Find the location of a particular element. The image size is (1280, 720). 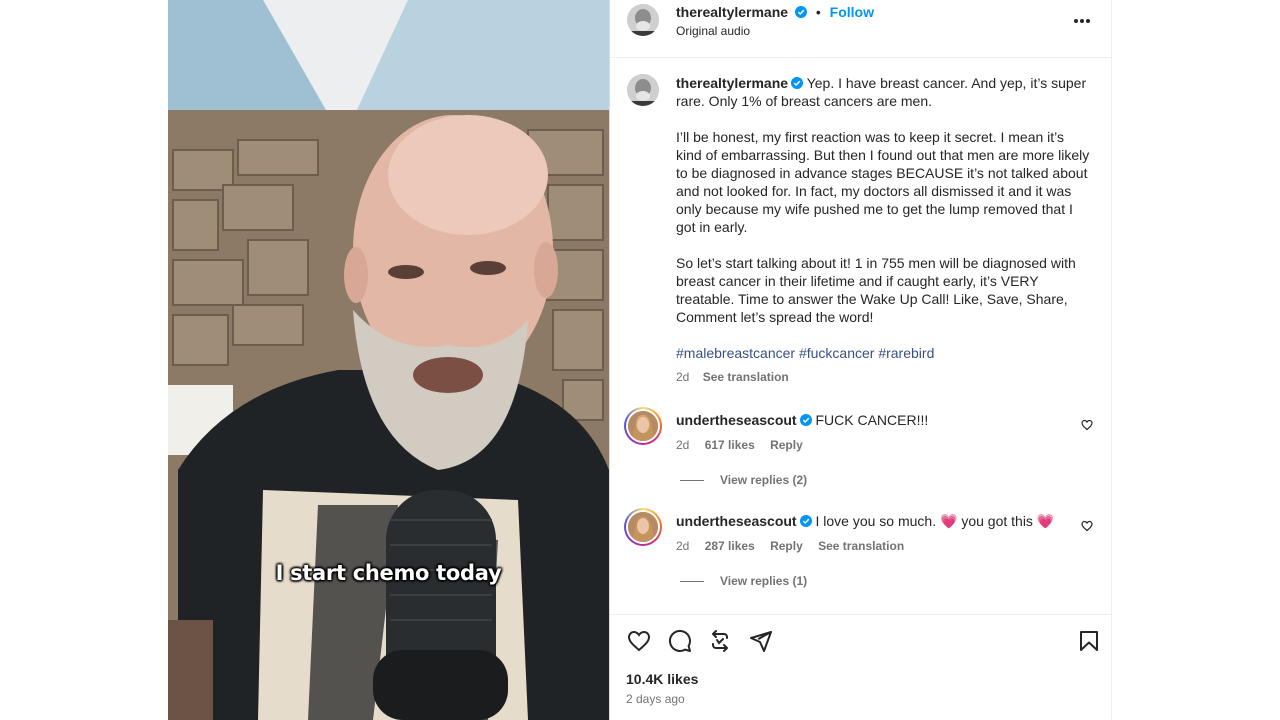

view-replies-label: View replies (2) is located at coordinates (764, 480).